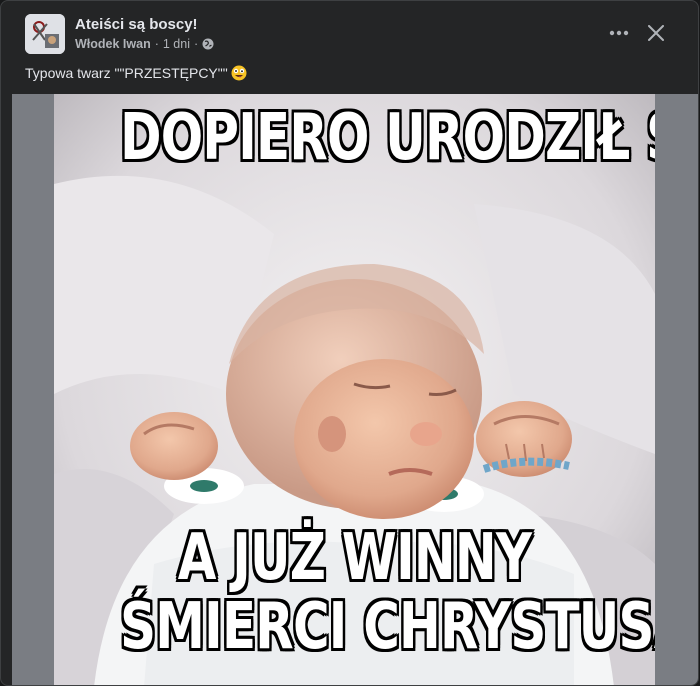 This screenshot has height=686, width=700. I want to click on author-name: Włodek Iwan, so click(113, 44).